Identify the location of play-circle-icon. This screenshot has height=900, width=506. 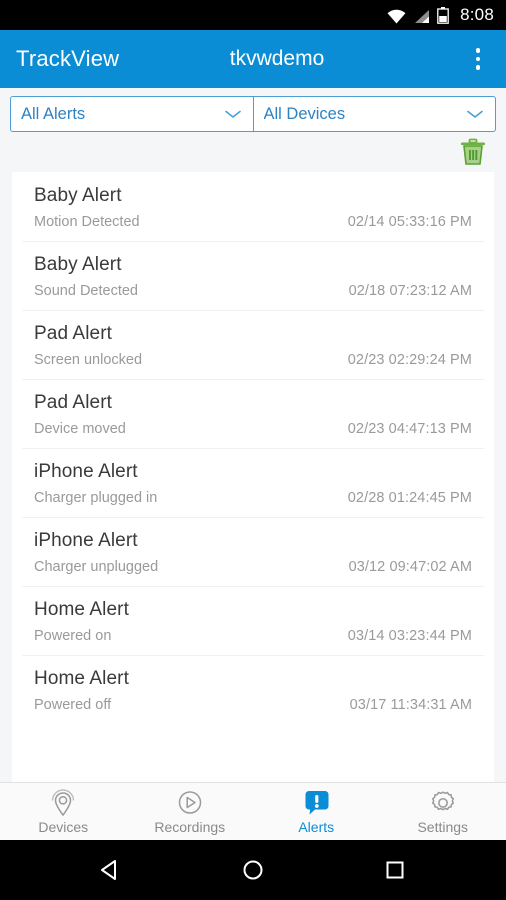
(190, 803).